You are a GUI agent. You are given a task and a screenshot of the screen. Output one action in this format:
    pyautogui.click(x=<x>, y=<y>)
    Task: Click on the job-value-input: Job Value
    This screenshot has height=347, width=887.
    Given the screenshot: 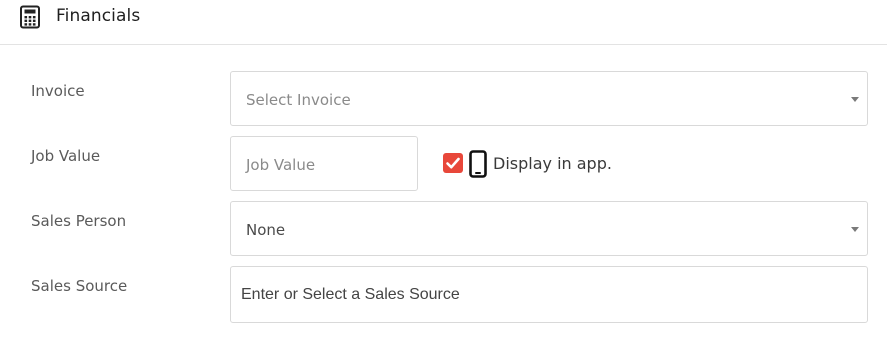 What is the action you would take?
    pyautogui.click(x=324, y=163)
    